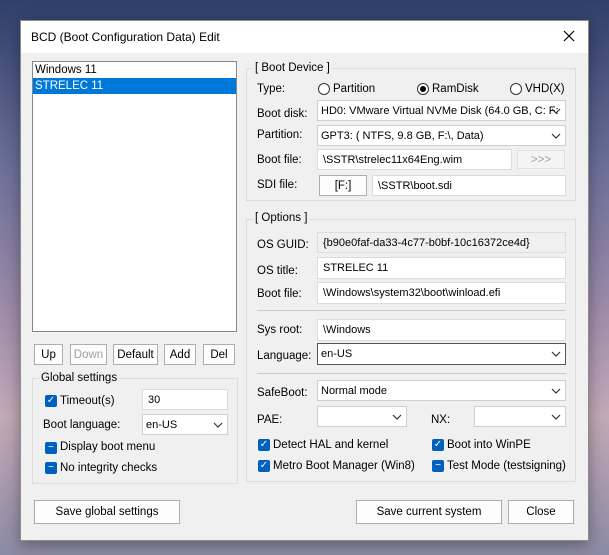 This screenshot has width=609, height=555. Describe the element at coordinates (545, 89) in the screenshot. I see `type-vhdx-label: VHD(X)` at that location.